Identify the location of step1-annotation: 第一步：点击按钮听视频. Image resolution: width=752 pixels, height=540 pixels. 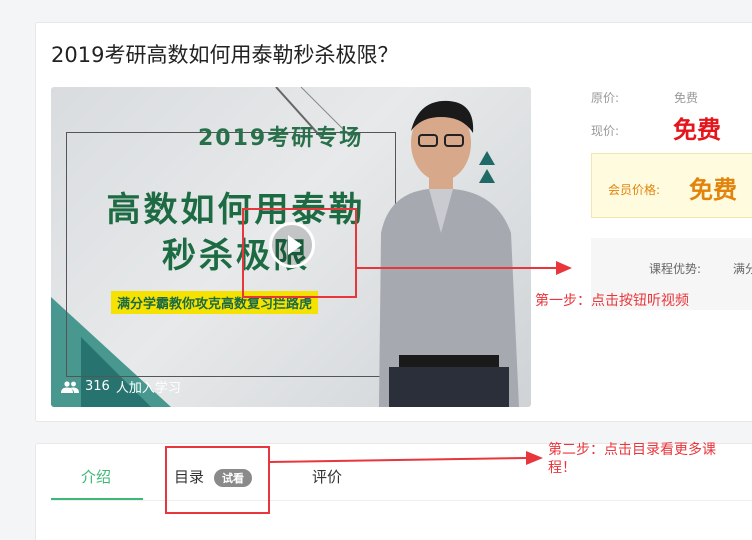
(612, 301).